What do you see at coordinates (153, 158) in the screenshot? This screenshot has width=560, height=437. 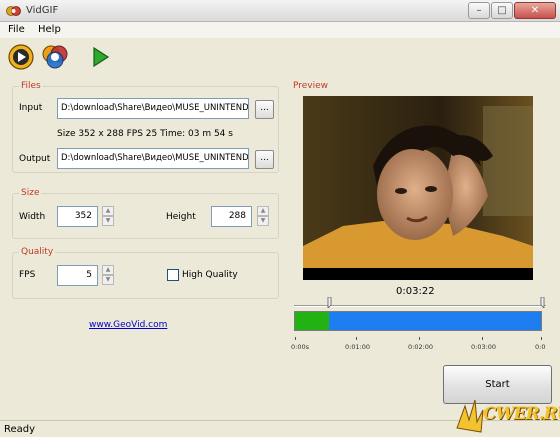 I see `output-path-field: D:\download\Share\Видео\MUSE_UNINTENDED` at bounding box center [153, 158].